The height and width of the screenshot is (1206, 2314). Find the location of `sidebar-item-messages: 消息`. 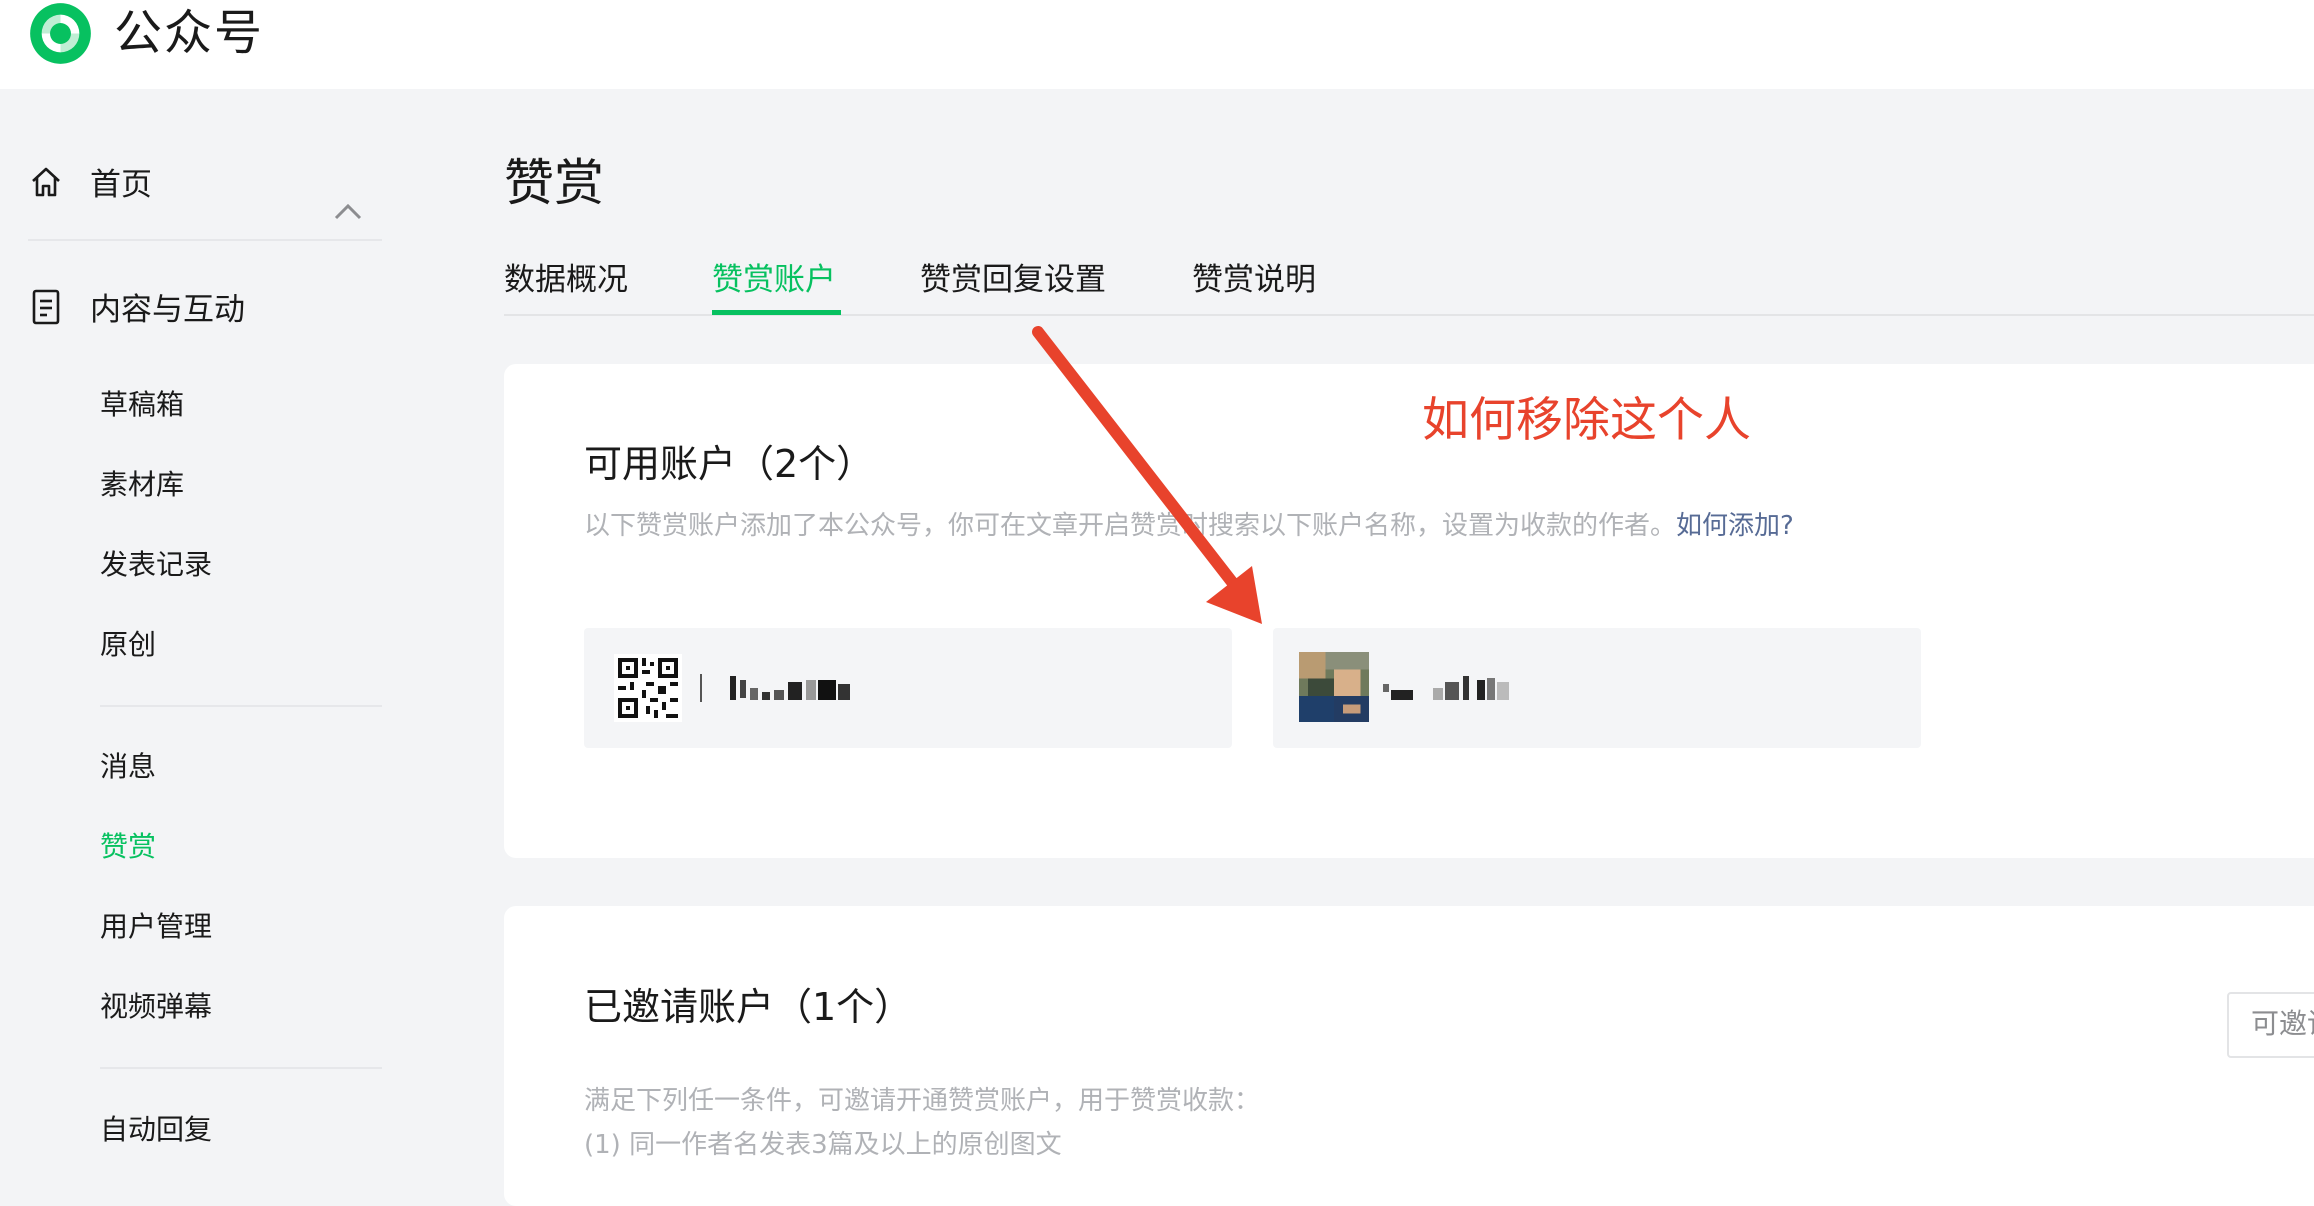

sidebar-item-messages: 消息 is located at coordinates (128, 767).